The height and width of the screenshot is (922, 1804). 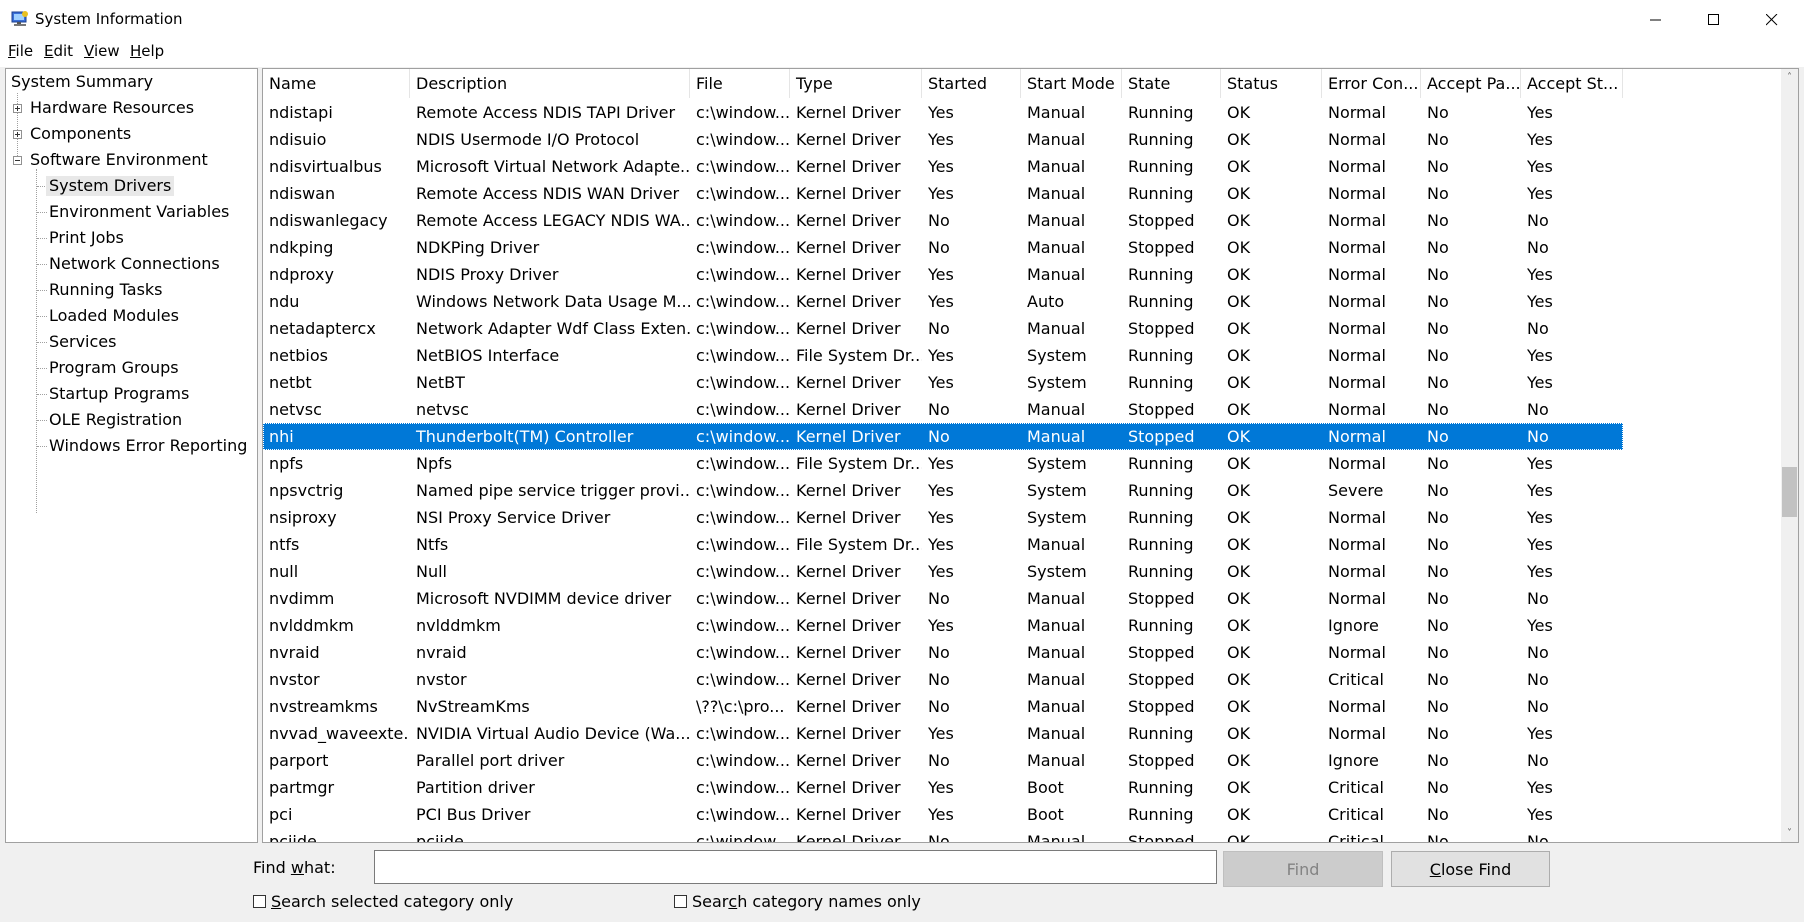 I want to click on scrollbar-thumb, so click(x=1789, y=492).